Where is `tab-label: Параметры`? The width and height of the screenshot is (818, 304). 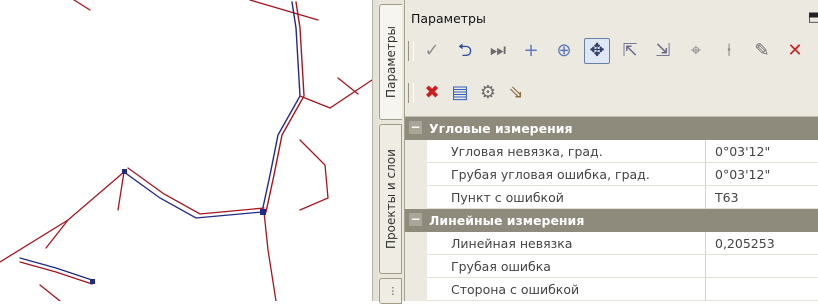
tab-label: Параметры is located at coordinates (391, 62).